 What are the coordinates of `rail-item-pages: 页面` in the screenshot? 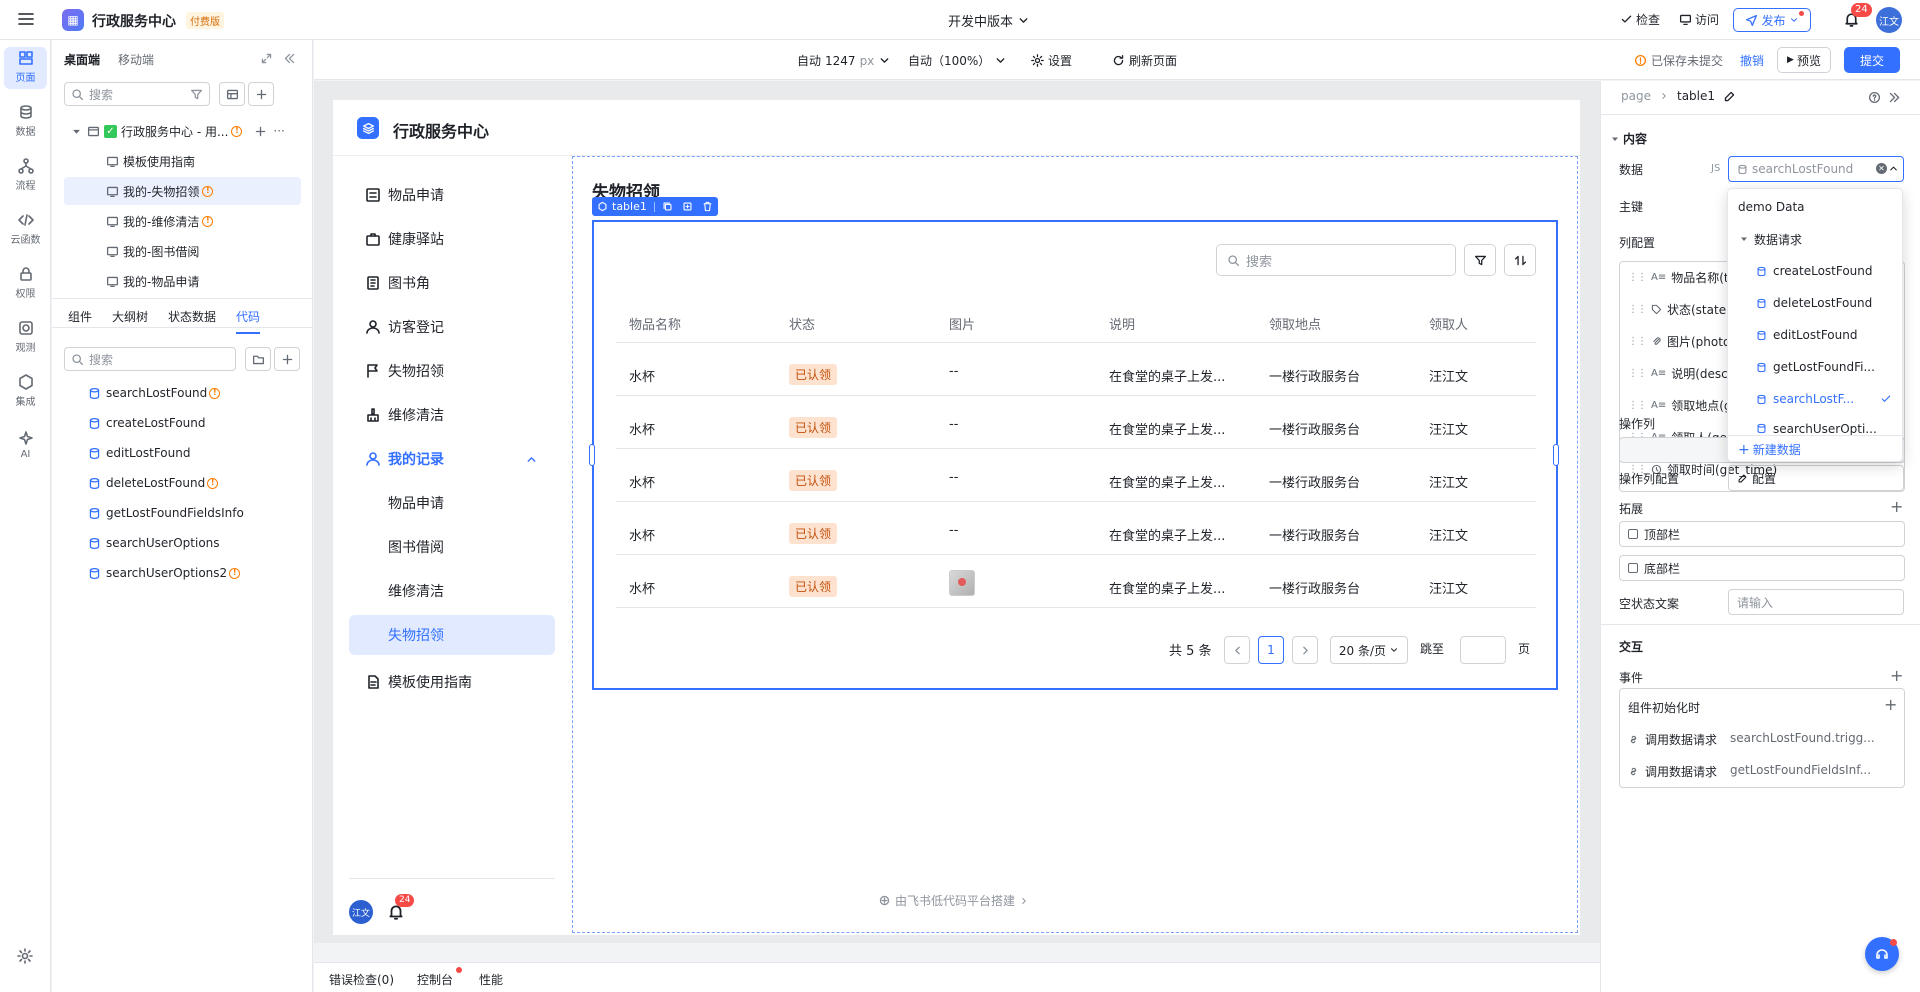 It's located at (25, 67).